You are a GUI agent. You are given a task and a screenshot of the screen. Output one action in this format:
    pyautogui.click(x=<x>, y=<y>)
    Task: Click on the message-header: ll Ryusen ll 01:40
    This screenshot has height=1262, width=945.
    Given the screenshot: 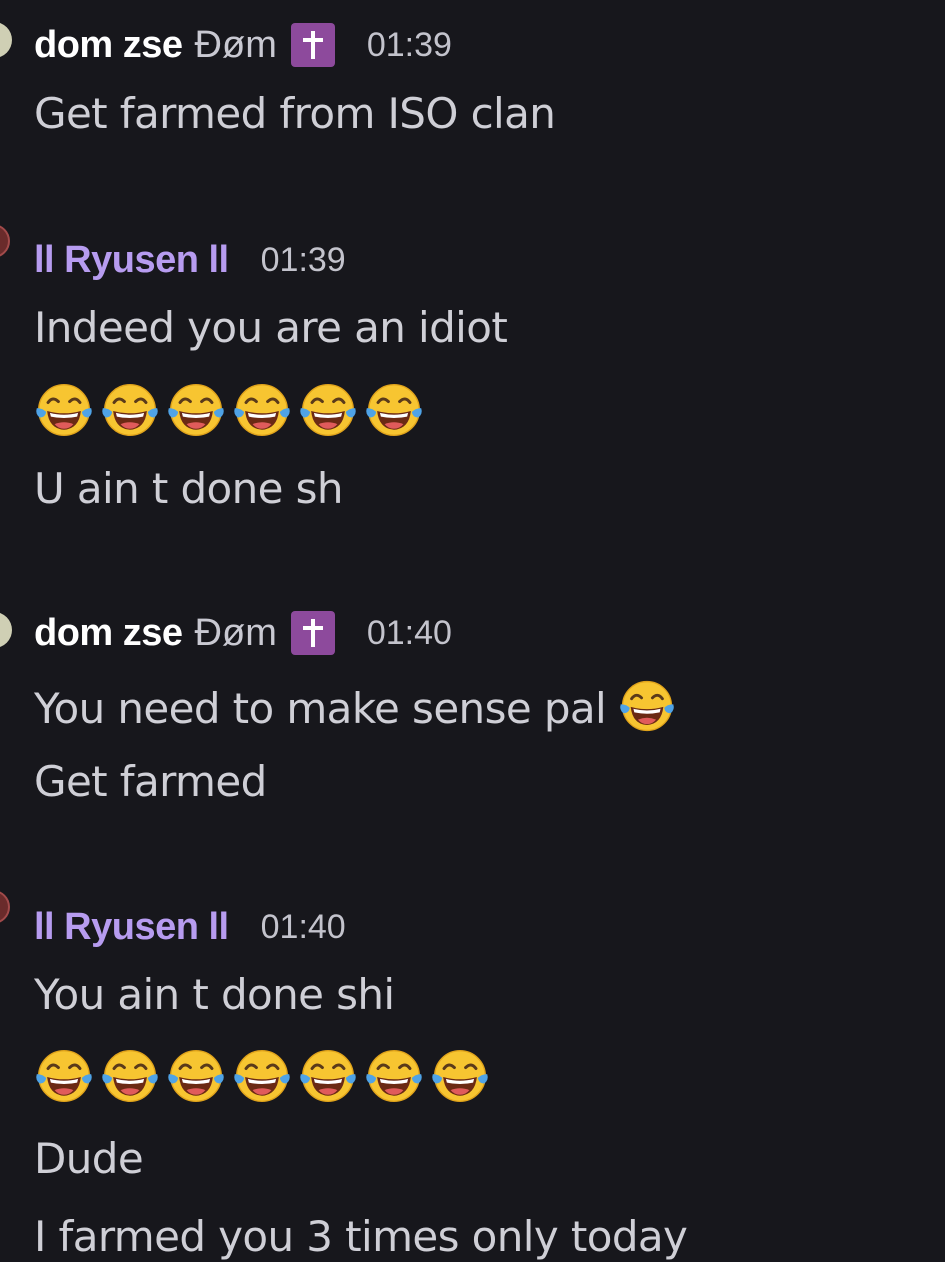 What is the action you would take?
    pyautogui.click(x=190, y=927)
    